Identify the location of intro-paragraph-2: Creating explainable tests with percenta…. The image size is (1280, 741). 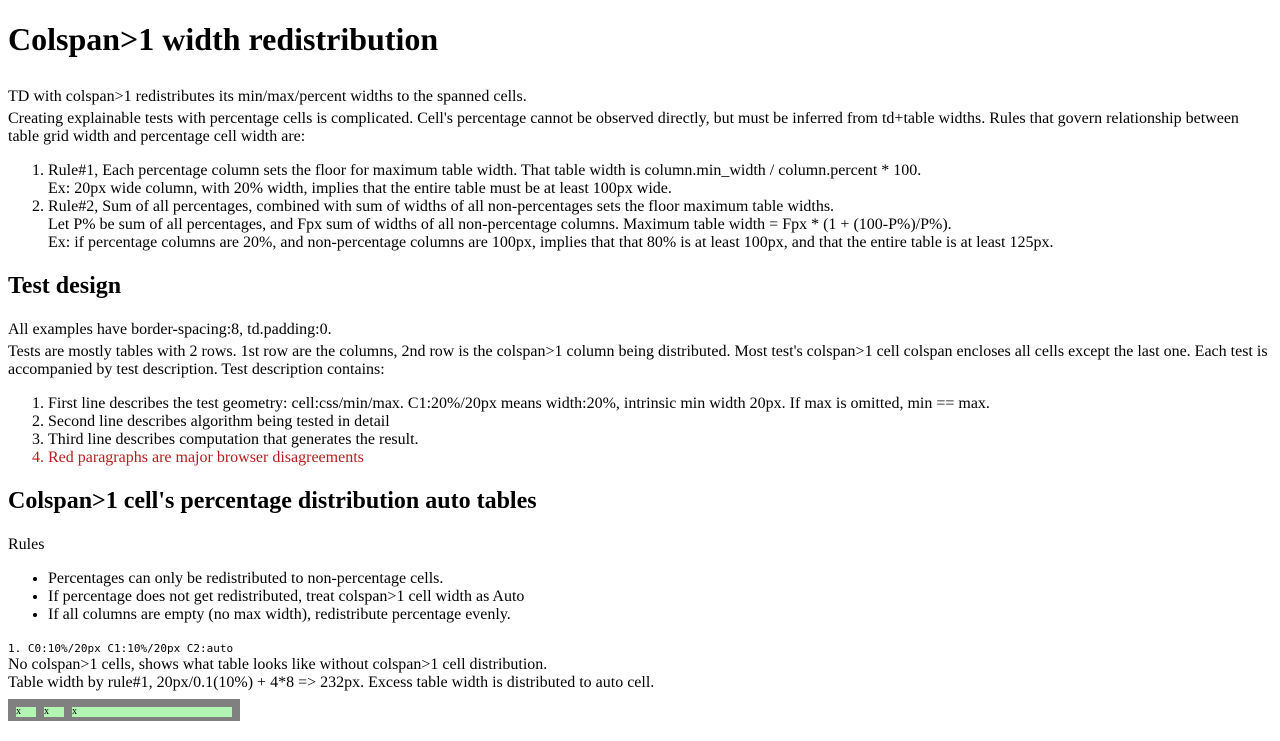
(623, 127).